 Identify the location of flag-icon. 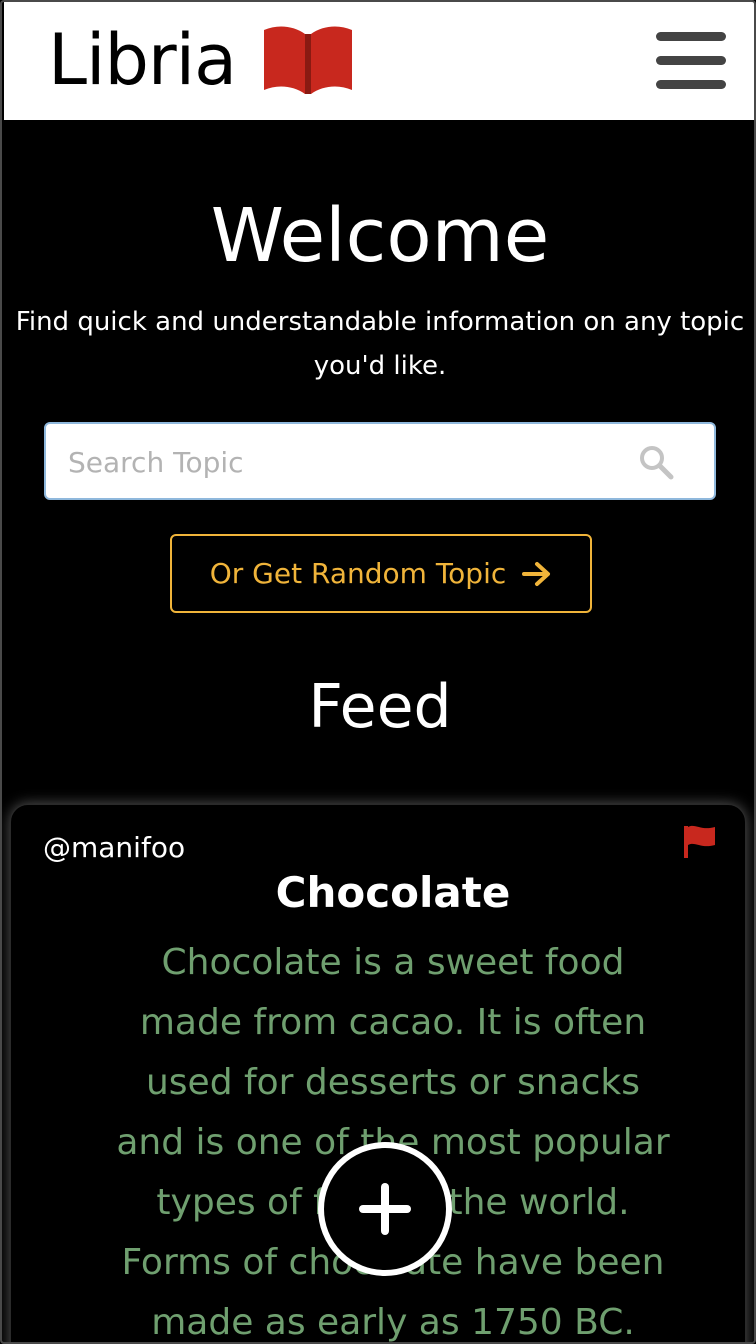
(699, 841).